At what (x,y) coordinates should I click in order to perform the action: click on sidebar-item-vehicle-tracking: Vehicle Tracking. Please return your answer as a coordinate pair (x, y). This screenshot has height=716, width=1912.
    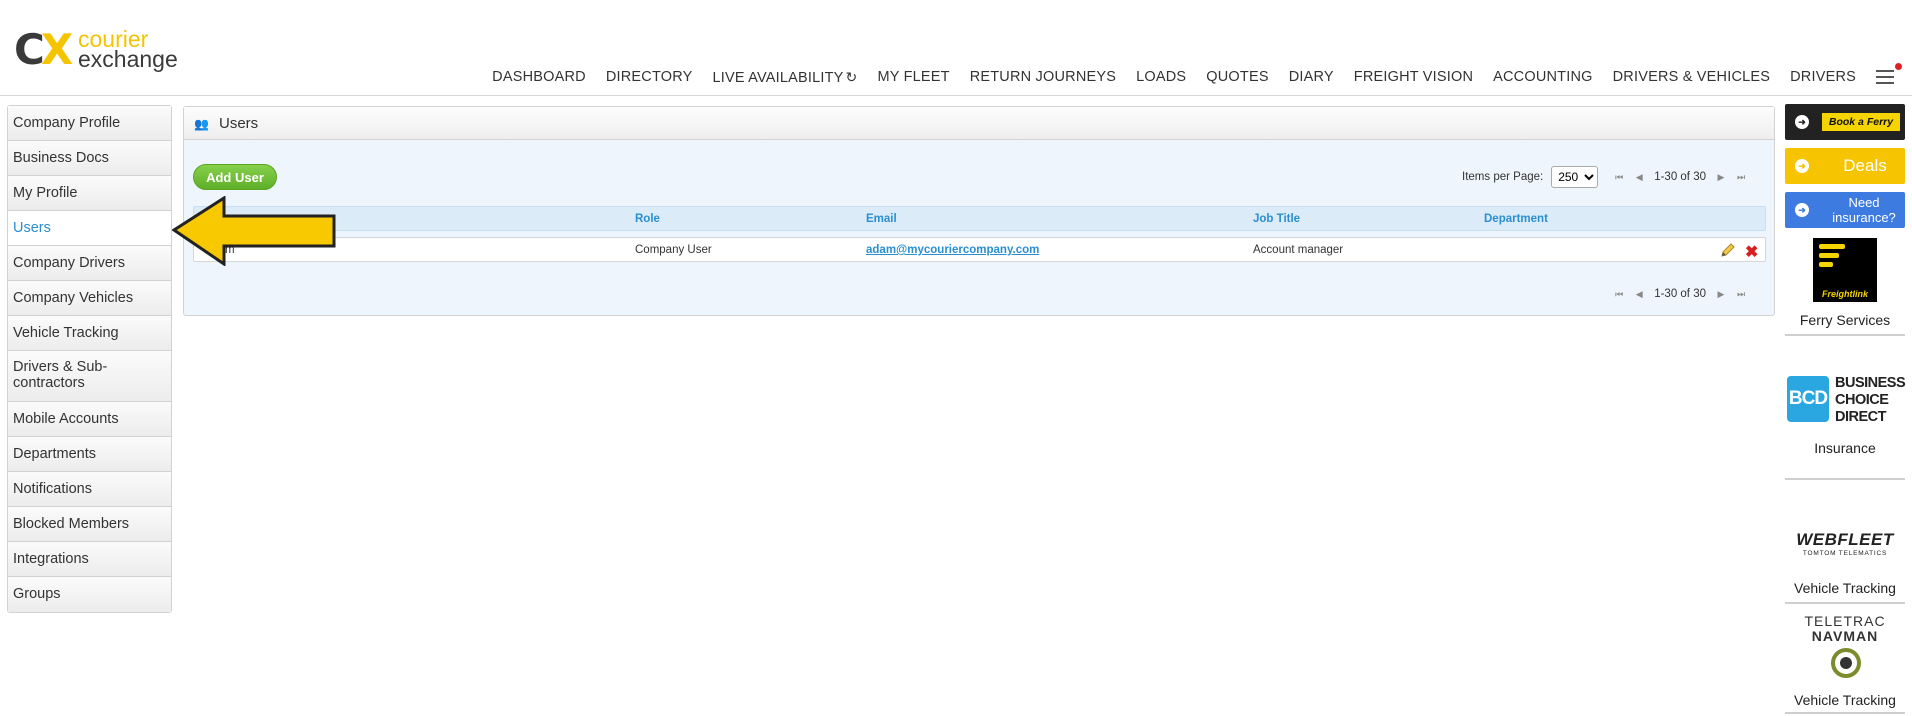
    Looking at the image, I should click on (89, 333).